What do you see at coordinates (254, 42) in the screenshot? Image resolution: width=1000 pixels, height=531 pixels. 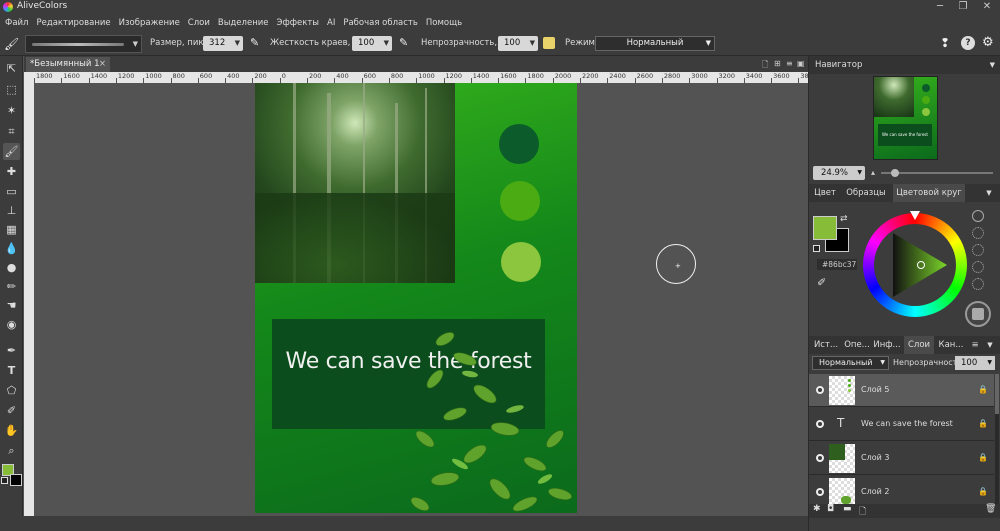 I see `pressure-size-icon: ✎` at bounding box center [254, 42].